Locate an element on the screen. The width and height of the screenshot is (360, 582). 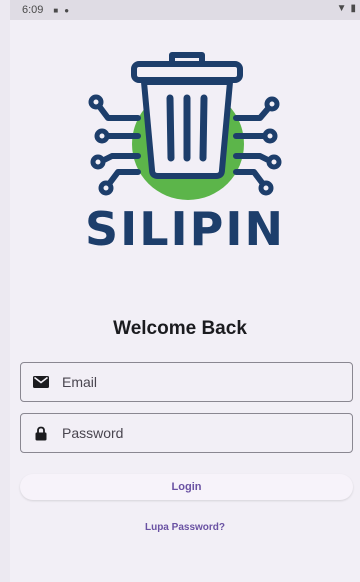
forgot-password-link: Lupa Password? is located at coordinates (180, 527).